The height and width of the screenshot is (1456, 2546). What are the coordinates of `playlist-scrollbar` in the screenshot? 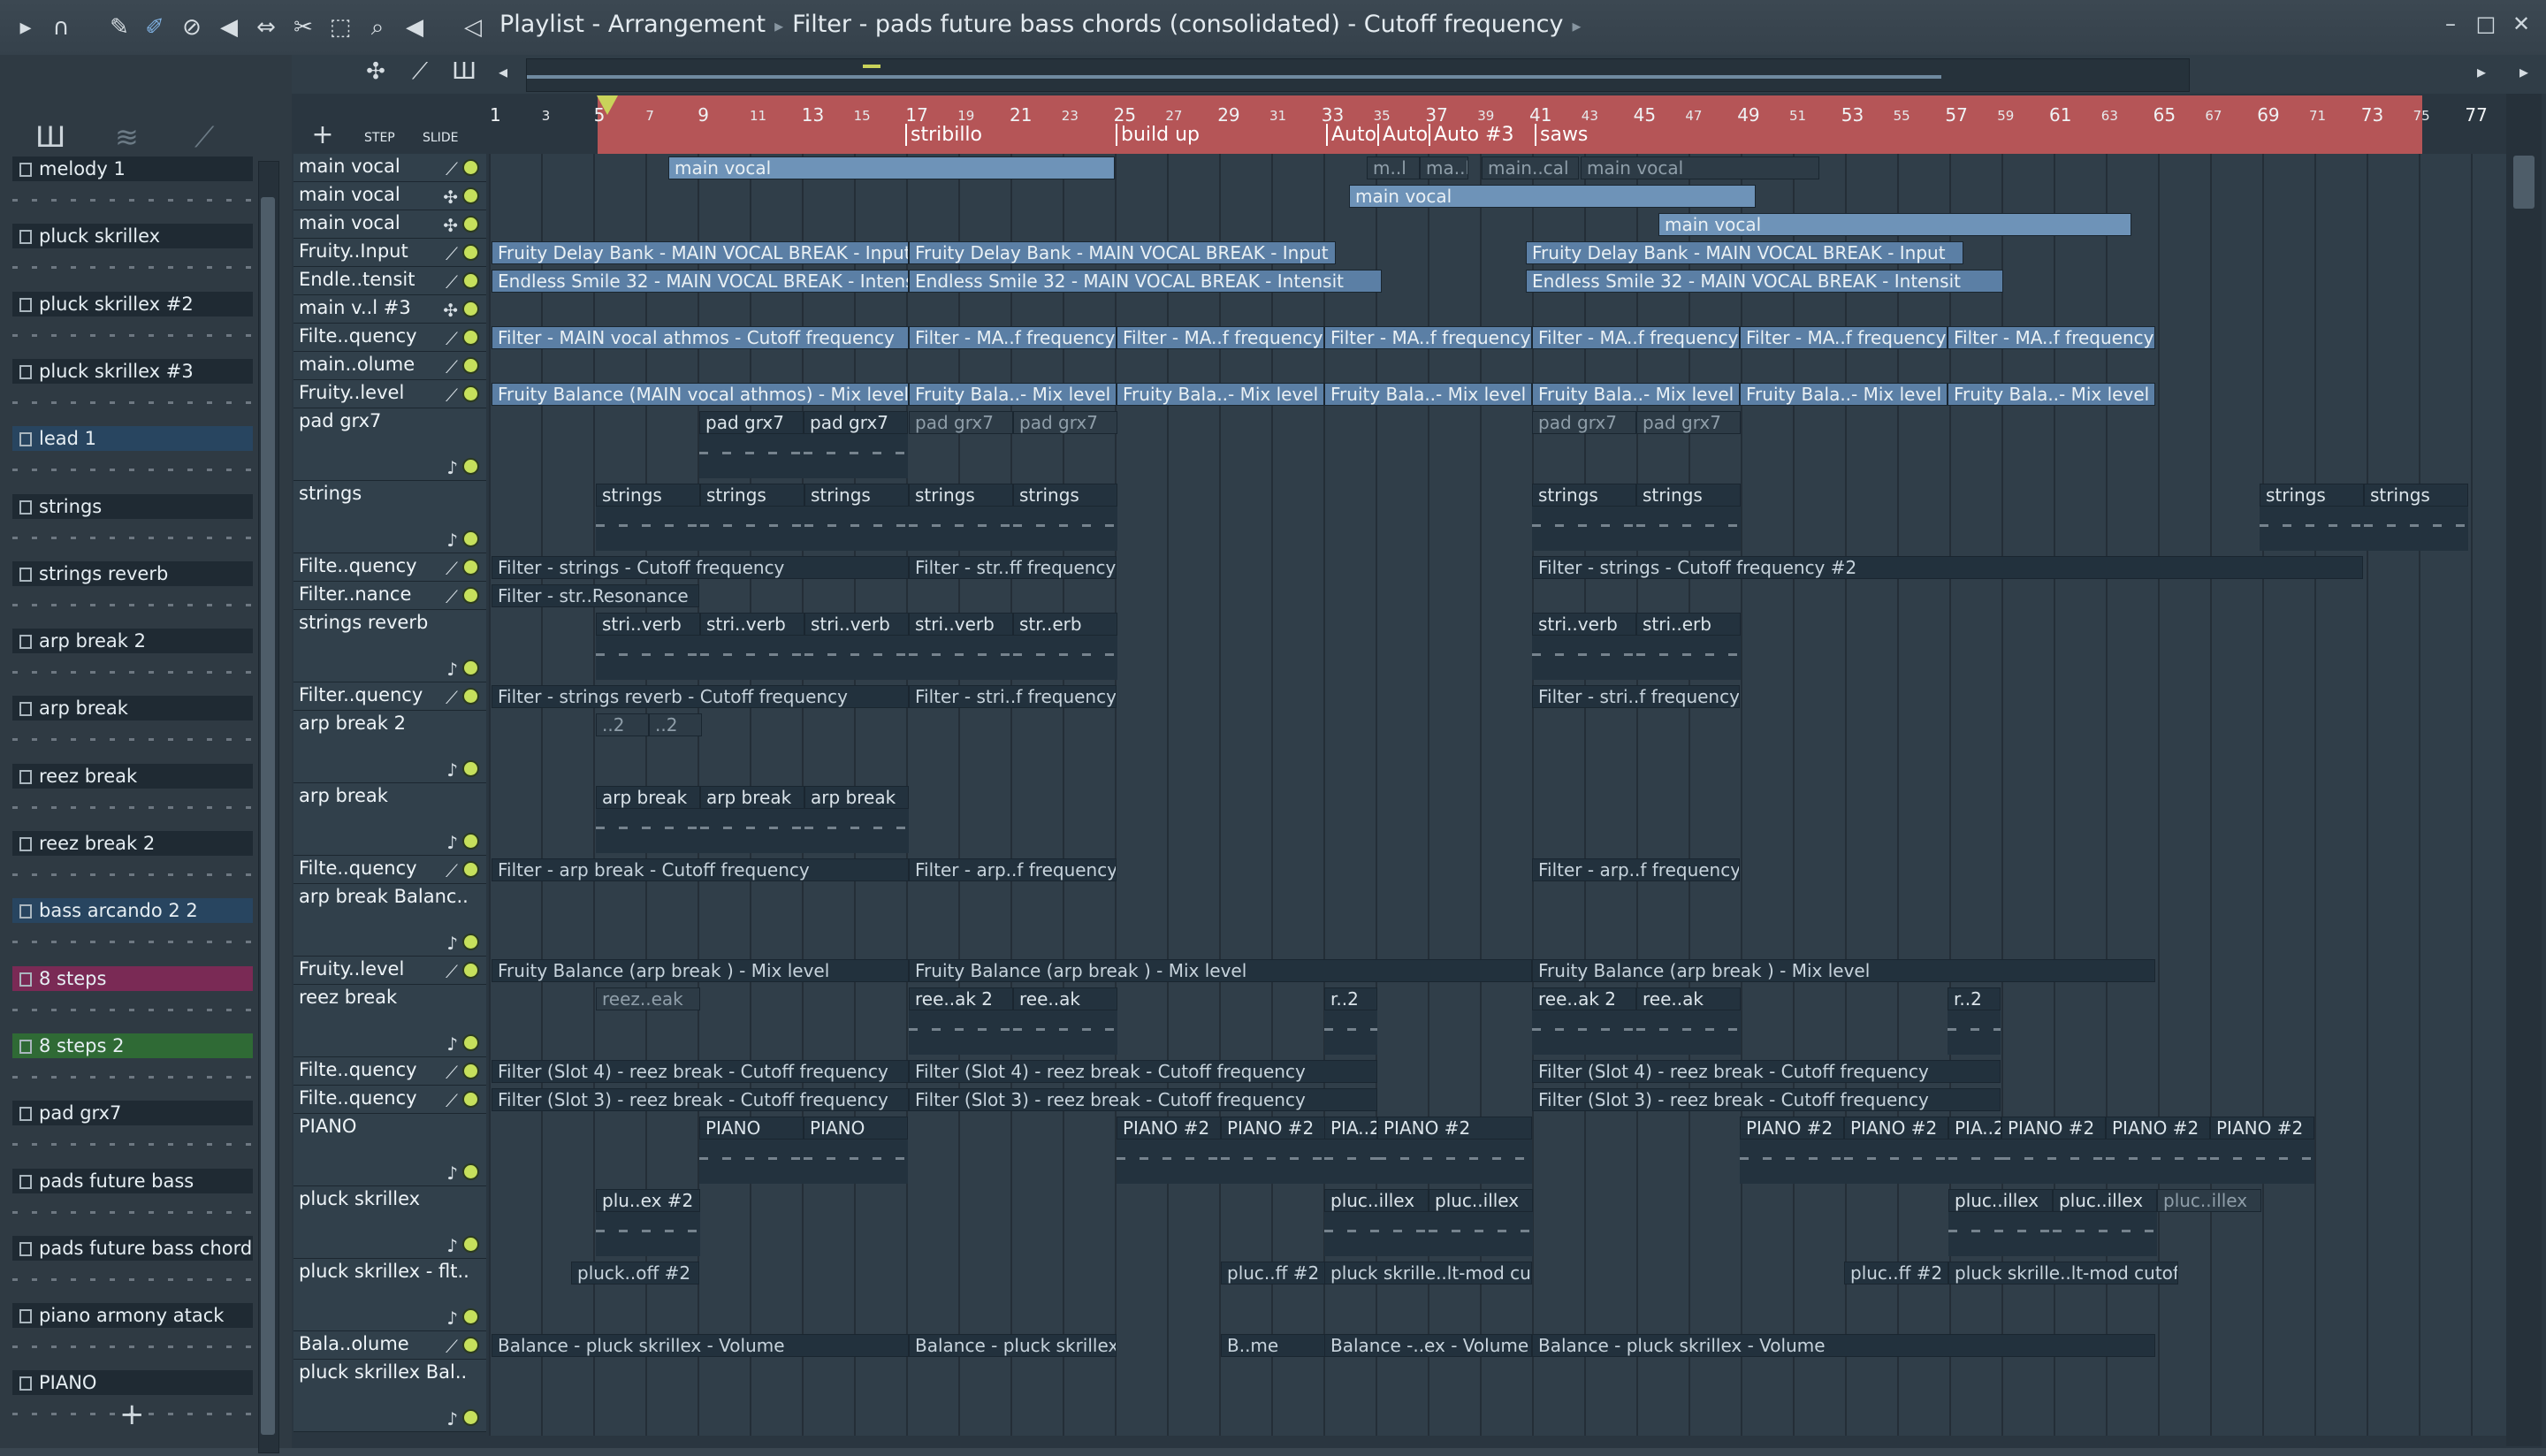 It's located at (2524, 770).